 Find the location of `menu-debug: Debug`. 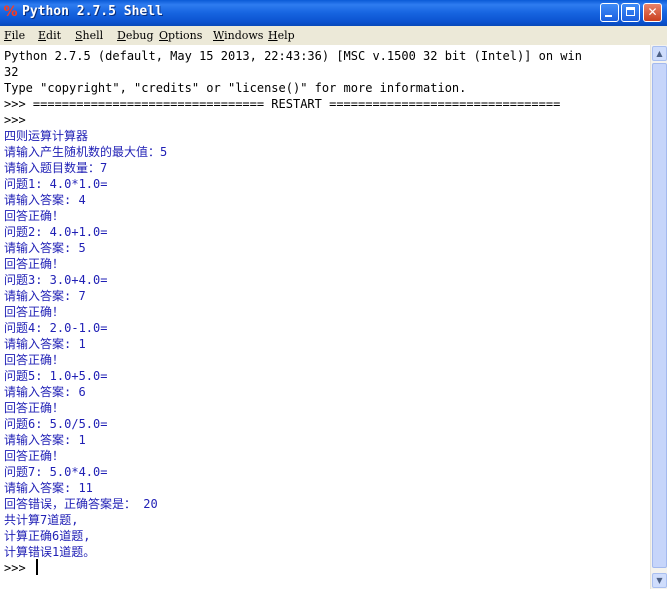

menu-debug: Debug is located at coordinates (135, 35).